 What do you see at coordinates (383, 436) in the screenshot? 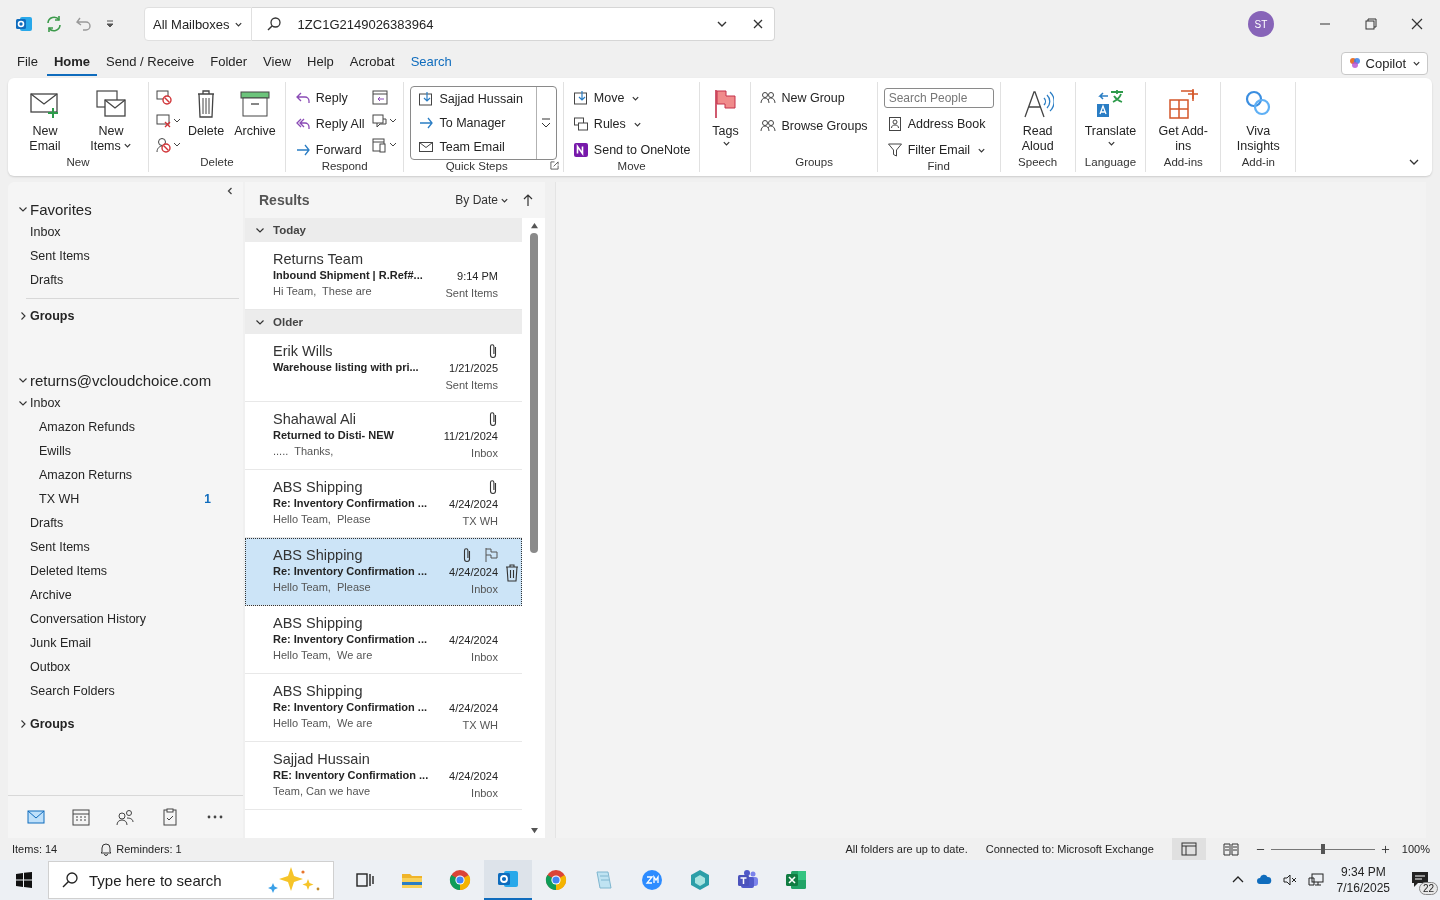
I see `message-item: Shahawal Ali Returned to Disti- NEW ..... Thanks, 11/21/2024 Inbox` at bounding box center [383, 436].